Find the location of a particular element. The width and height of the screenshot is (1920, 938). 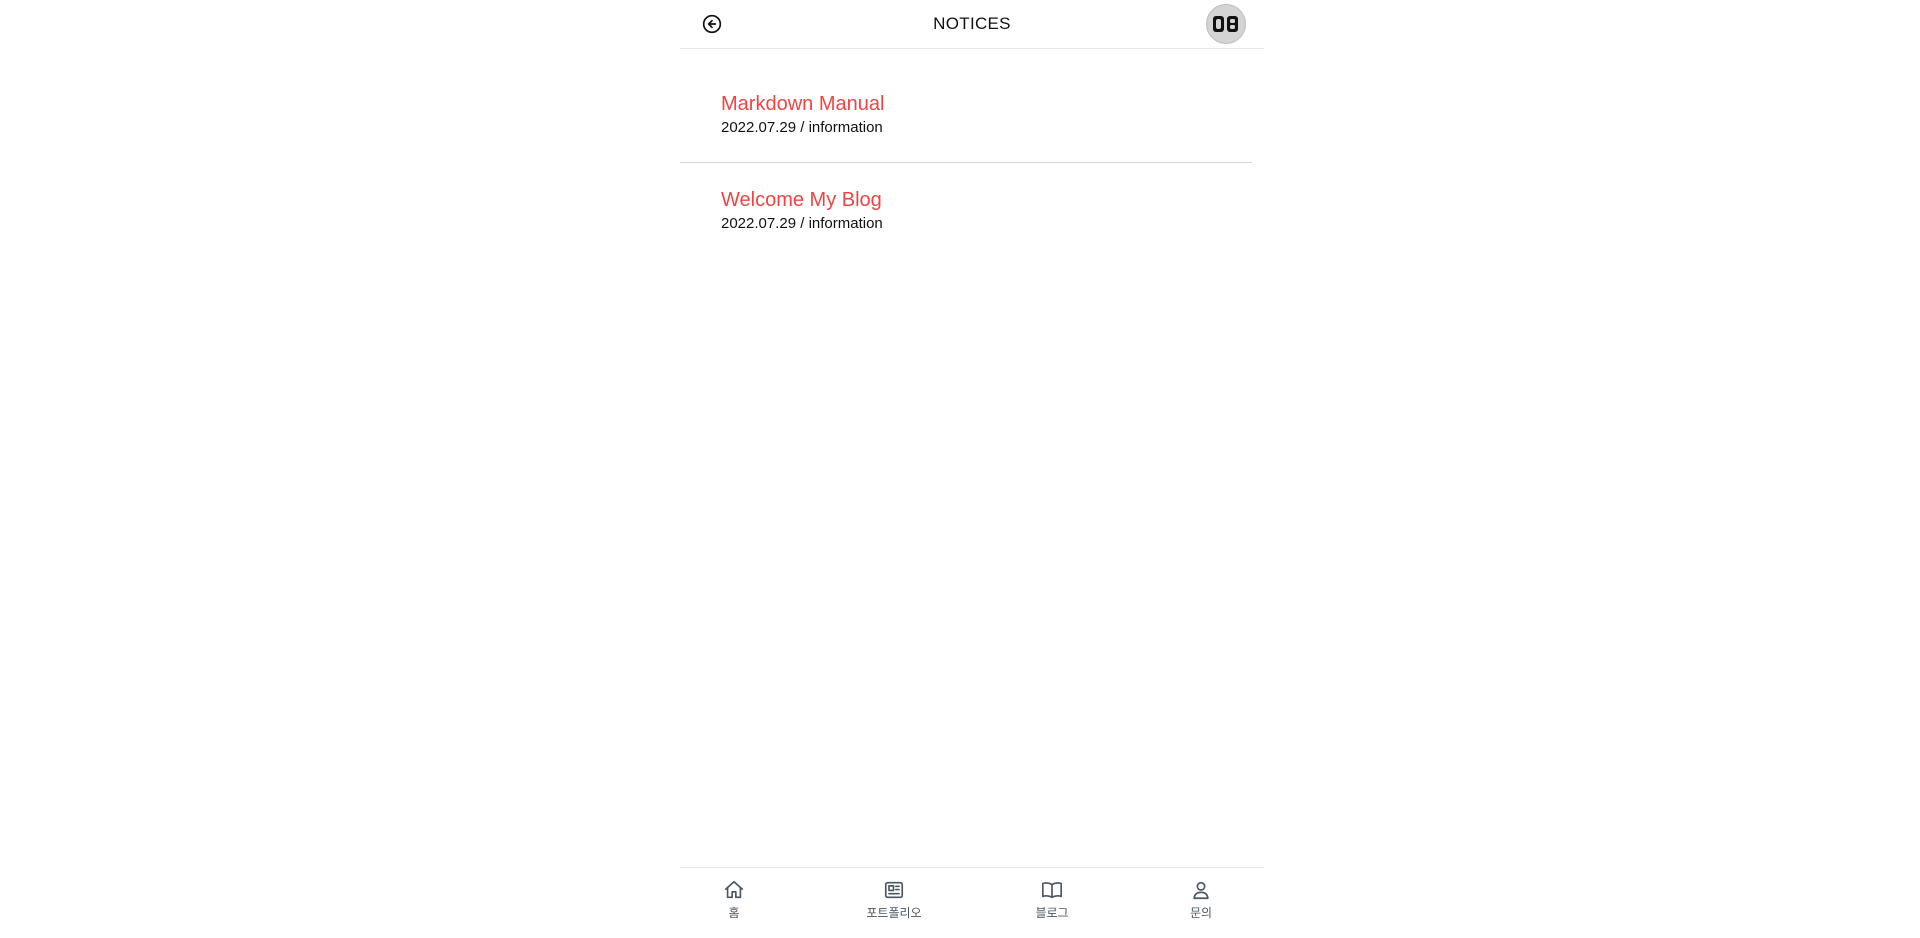

nav-label: 홈 is located at coordinates (734, 913).